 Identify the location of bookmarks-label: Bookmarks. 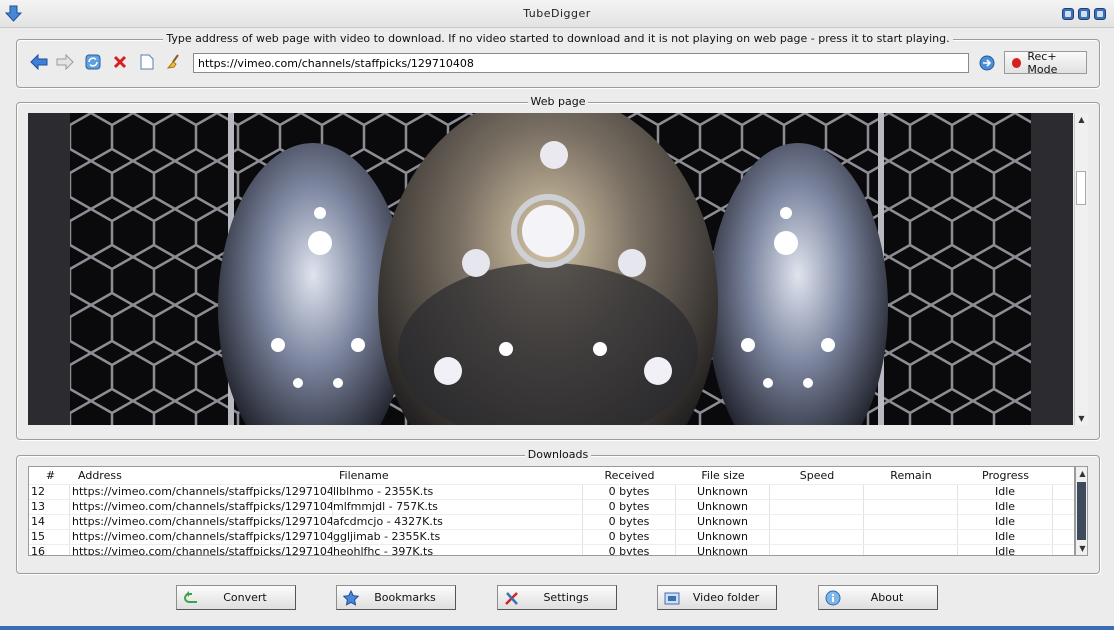
(405, 597).